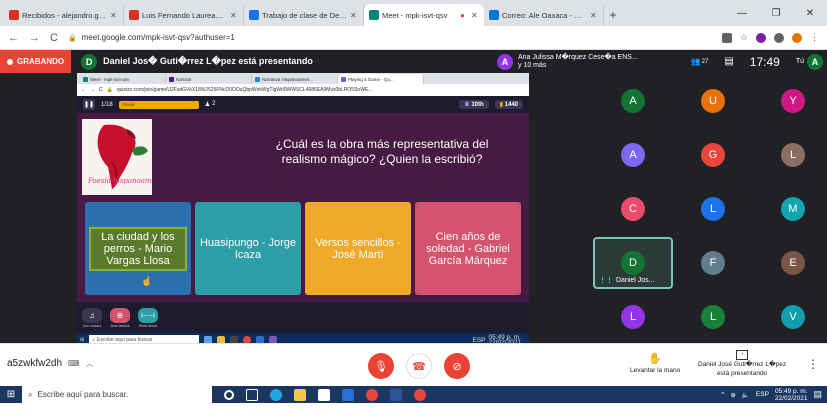  What do you see at coordinates (210, 104) in the screenshot?
I see `players-count: ♟ 2` at bounding box center [210, 104].